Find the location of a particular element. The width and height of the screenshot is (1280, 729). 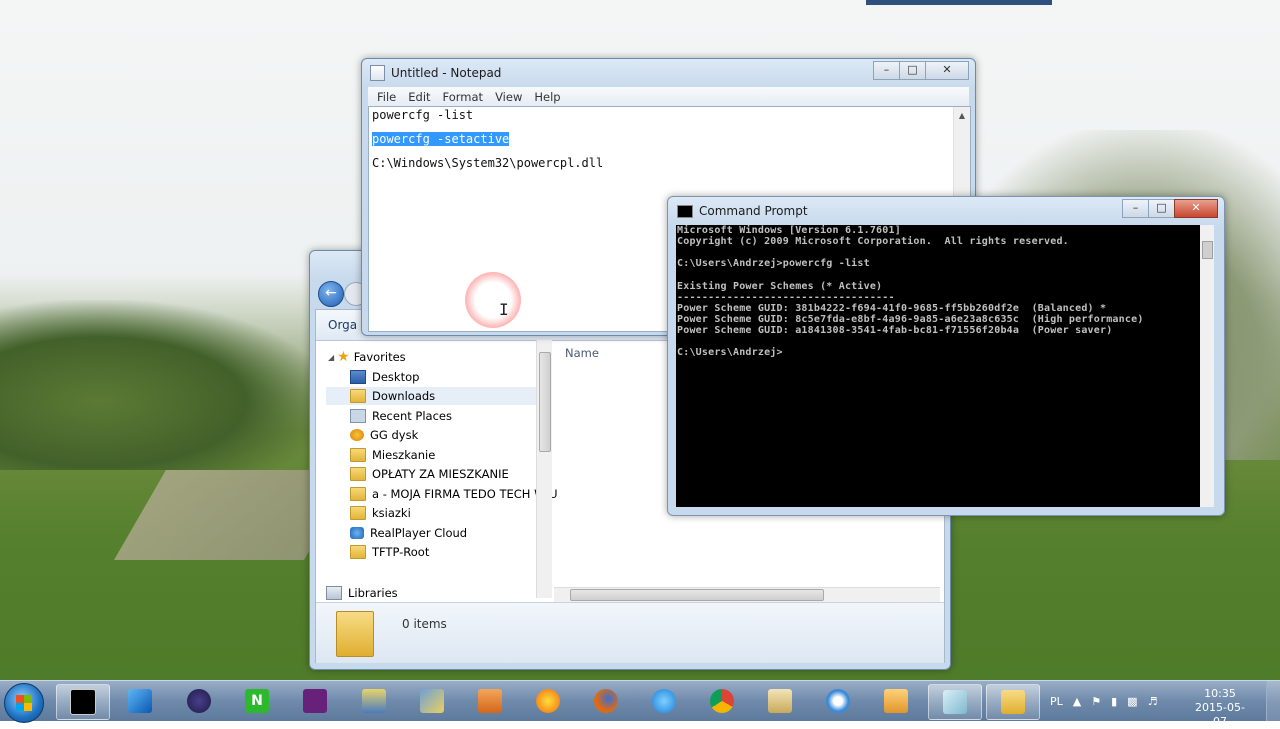

nav-item-desktop: Desktop is located at coordinates (384, 377).